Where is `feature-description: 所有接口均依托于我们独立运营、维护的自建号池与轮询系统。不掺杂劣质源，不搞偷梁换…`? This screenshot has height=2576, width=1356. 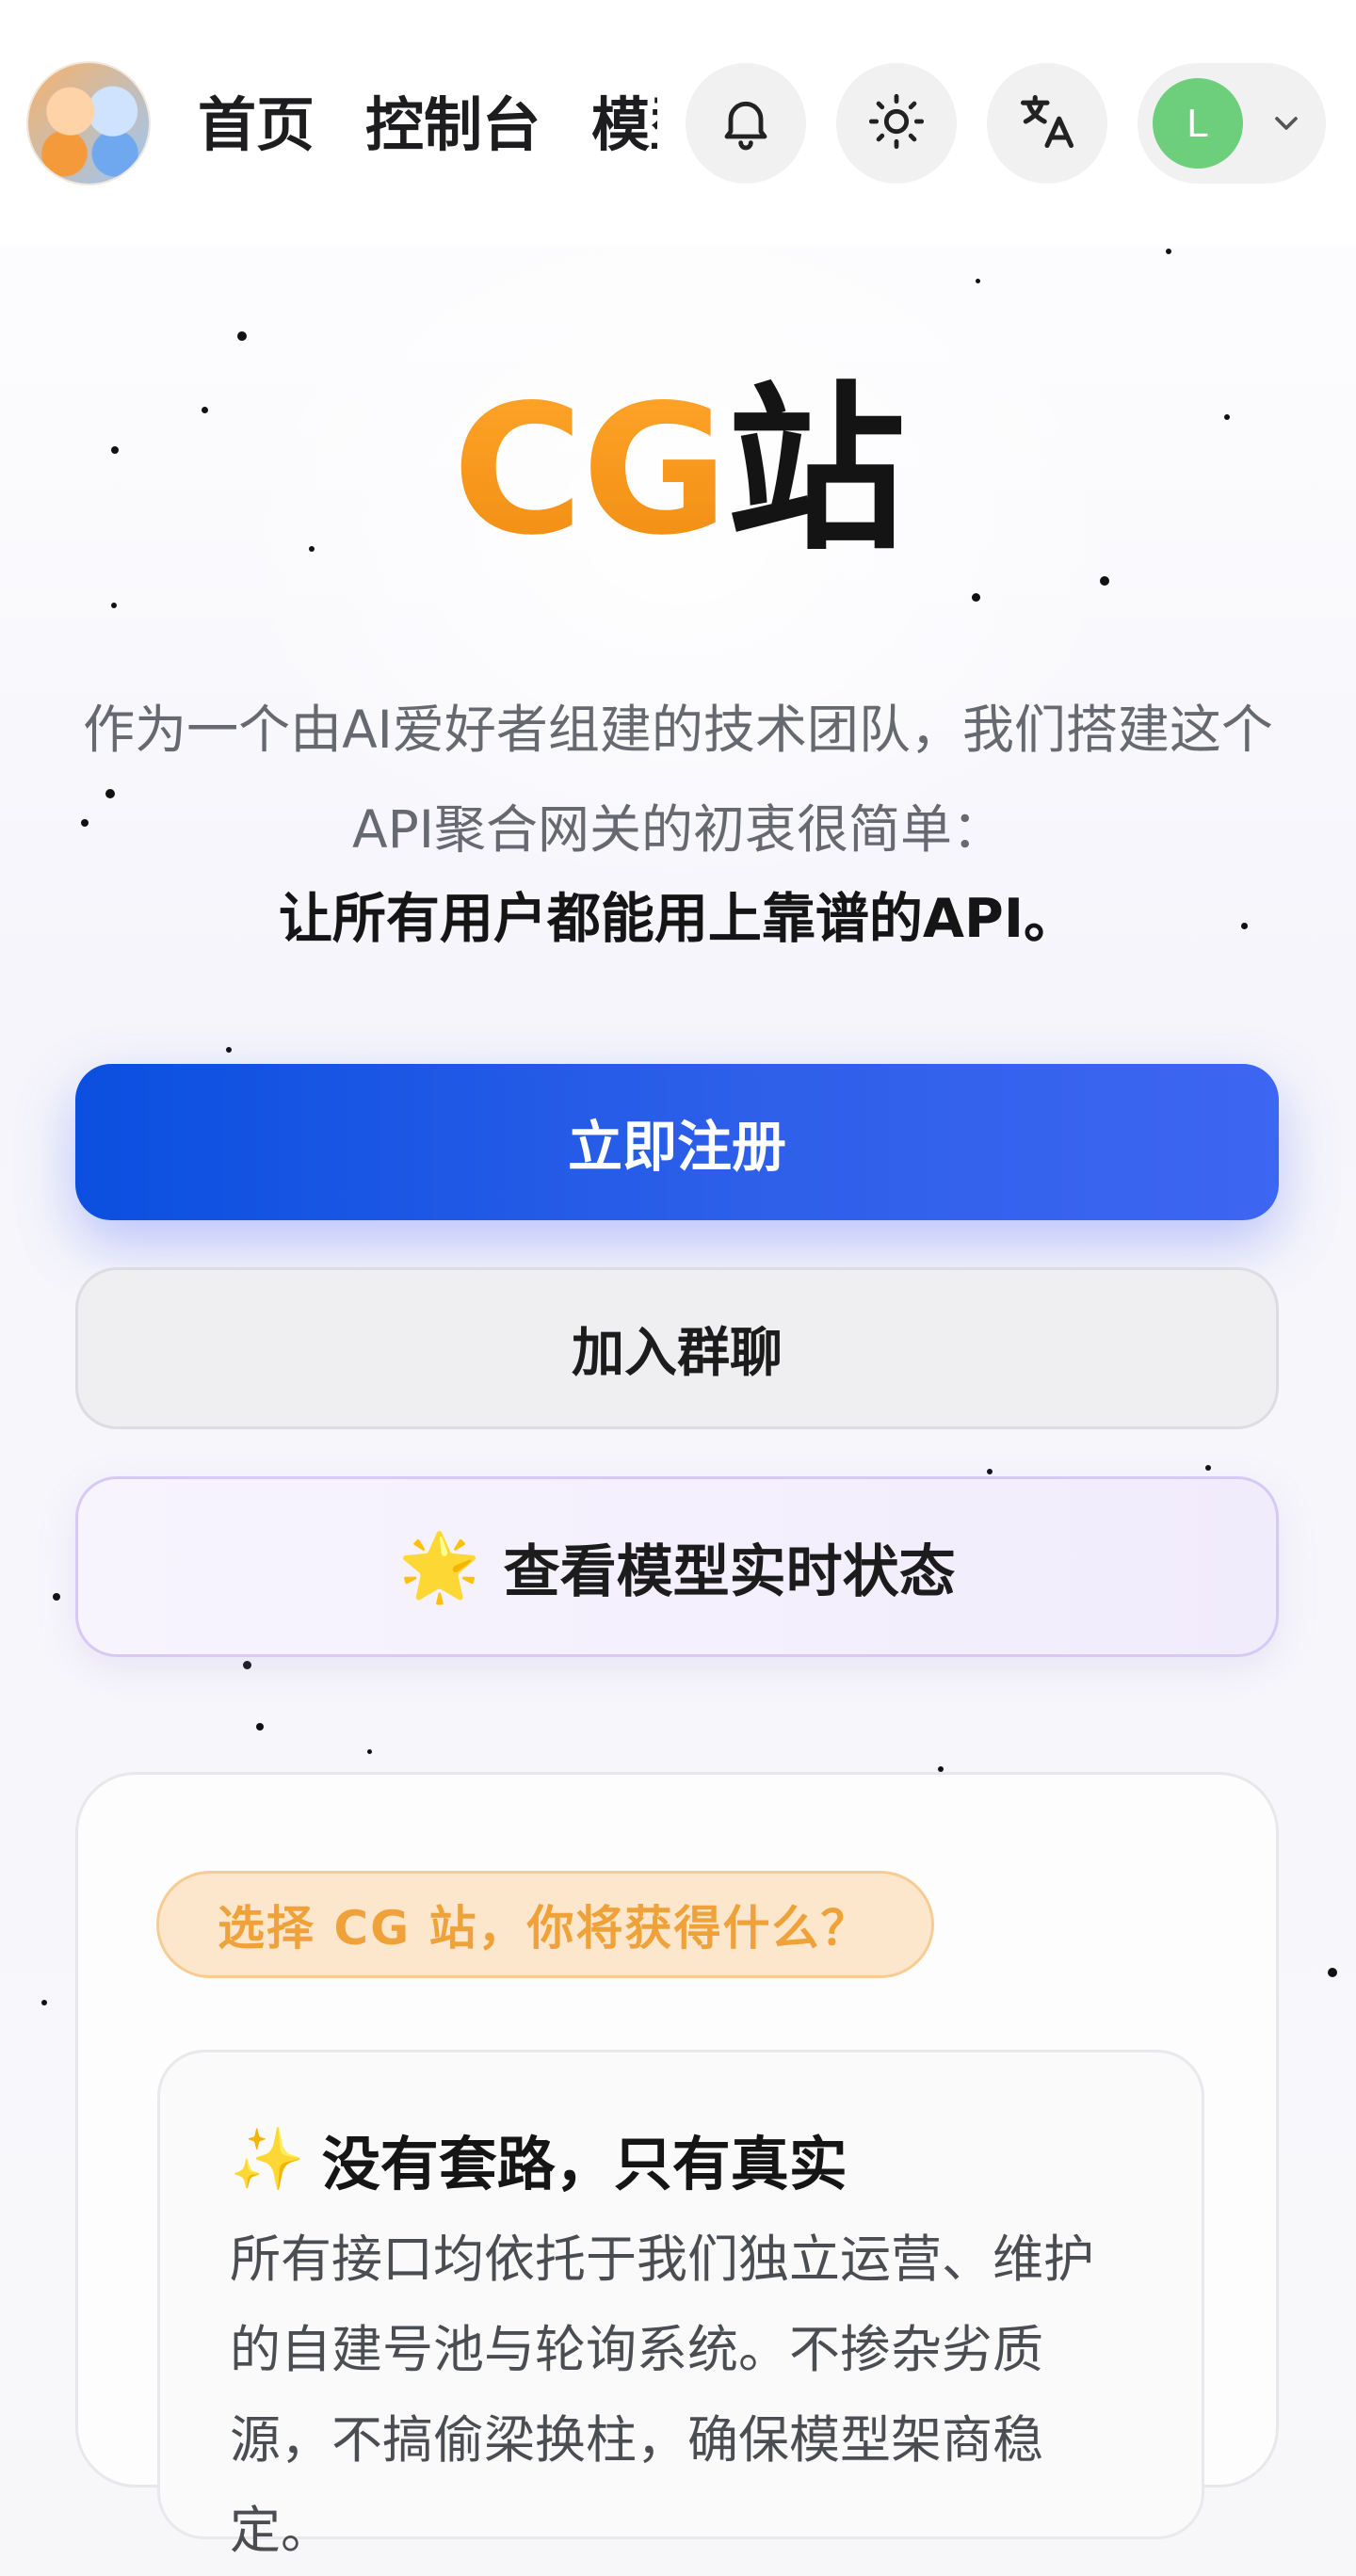
feature-description: 所有接口均依托于我们独立运营、维护的自建号池与轮询系统。不掺杂劣质源，不搞偷梁换… is located at coordinates (662, 2395).